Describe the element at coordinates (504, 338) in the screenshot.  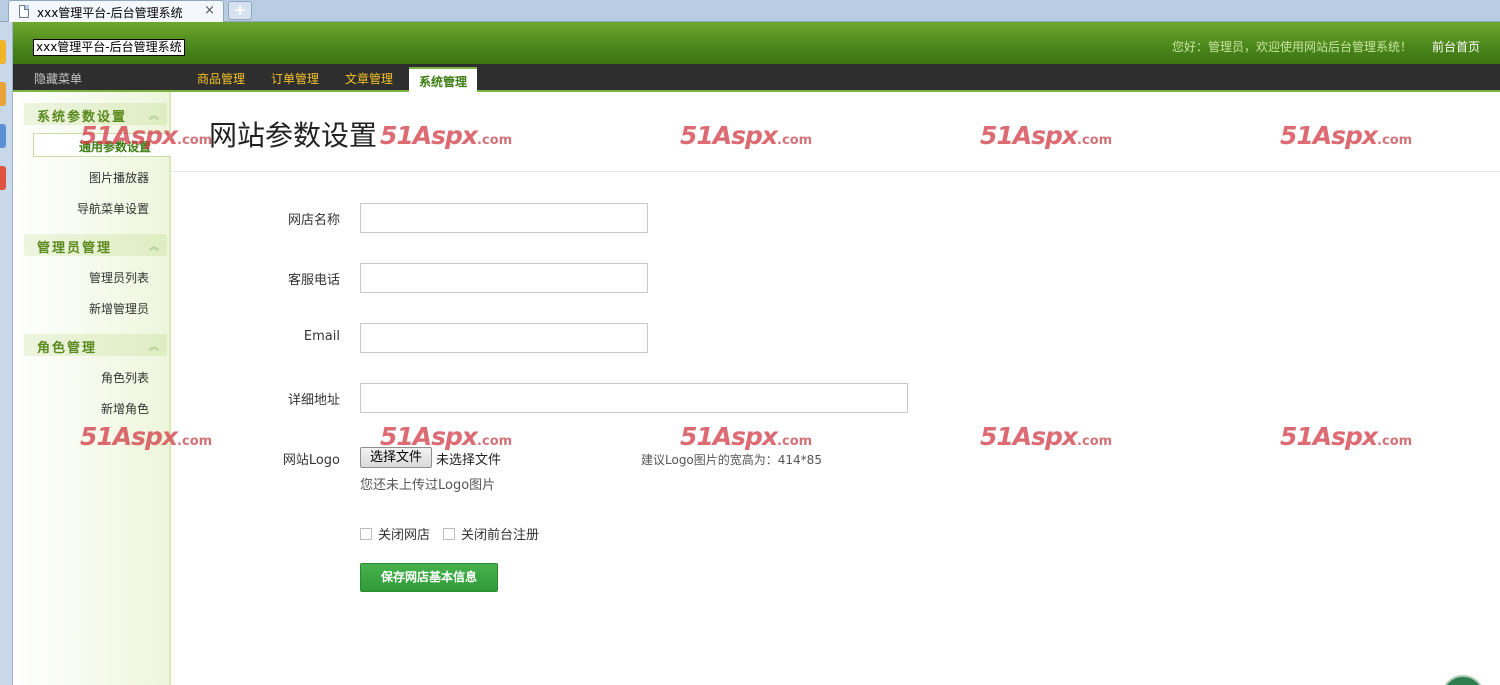
I see `email-input` at that location.